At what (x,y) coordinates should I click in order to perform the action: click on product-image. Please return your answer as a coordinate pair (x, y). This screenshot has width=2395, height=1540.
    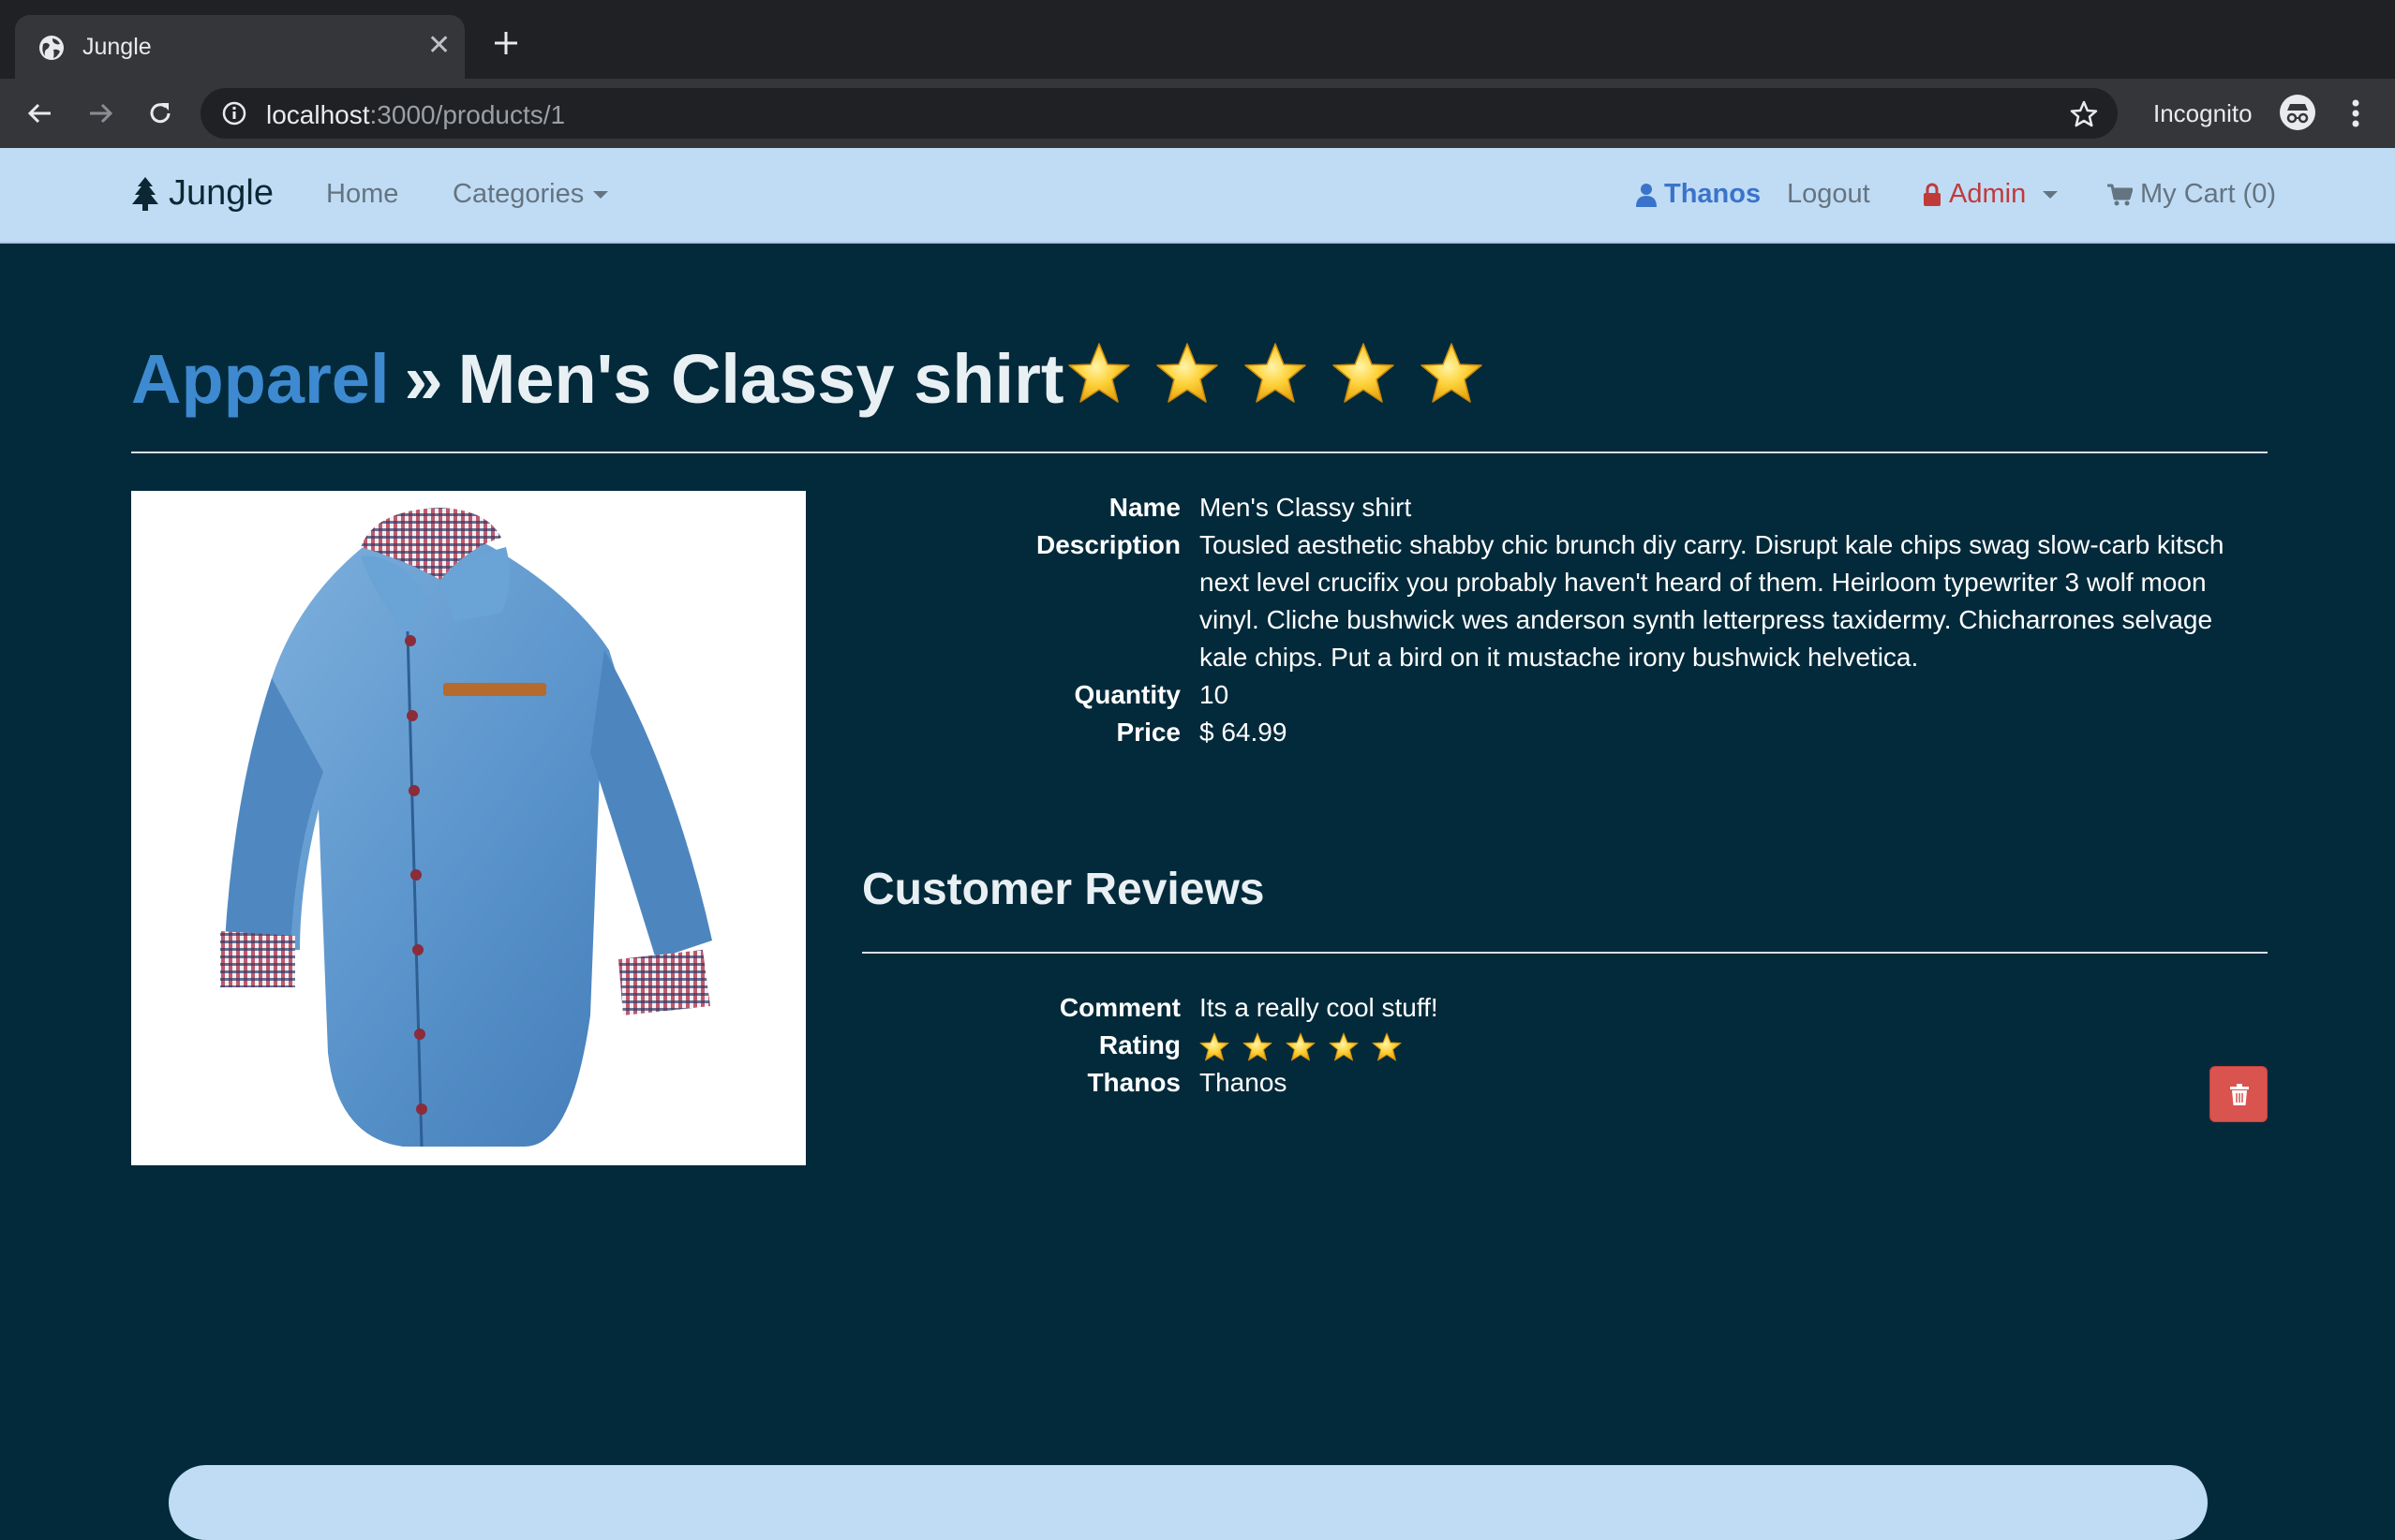
    Looking at the image, I should click on (468, 828).